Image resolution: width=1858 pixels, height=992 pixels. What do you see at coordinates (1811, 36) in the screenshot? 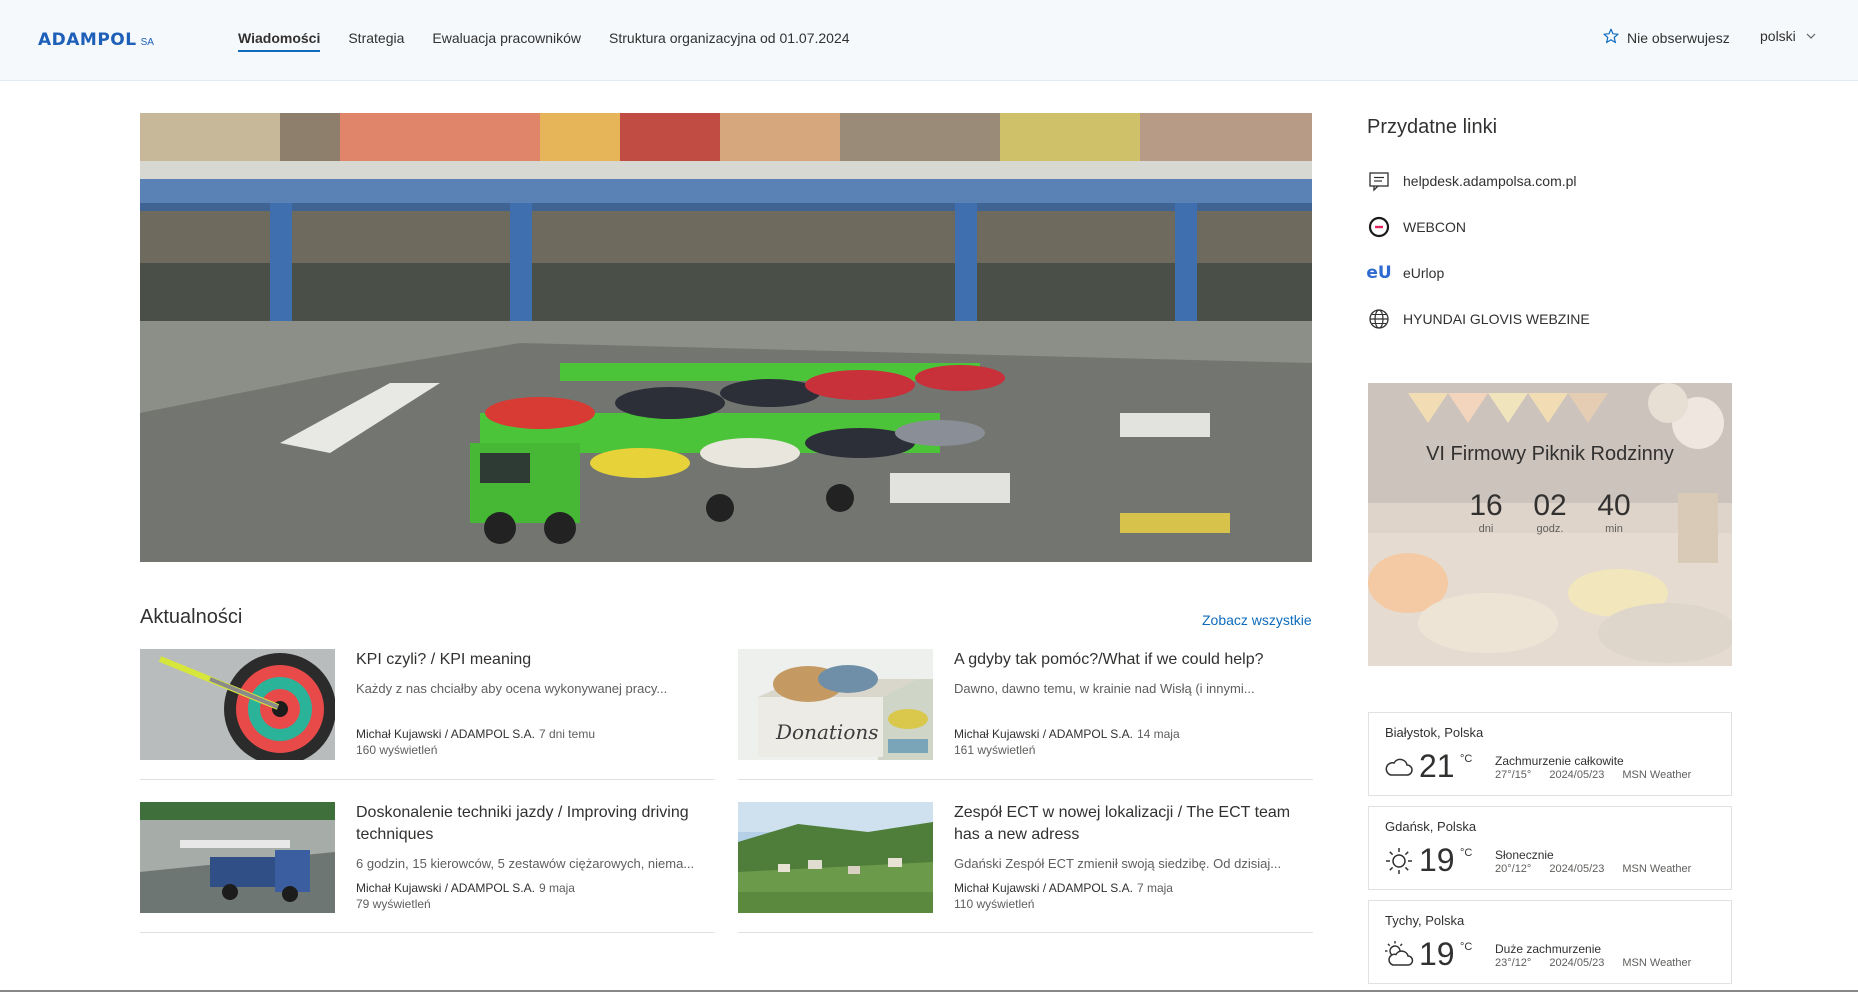
I see `chevron-down-icon` at bounding box center [1811, 36].